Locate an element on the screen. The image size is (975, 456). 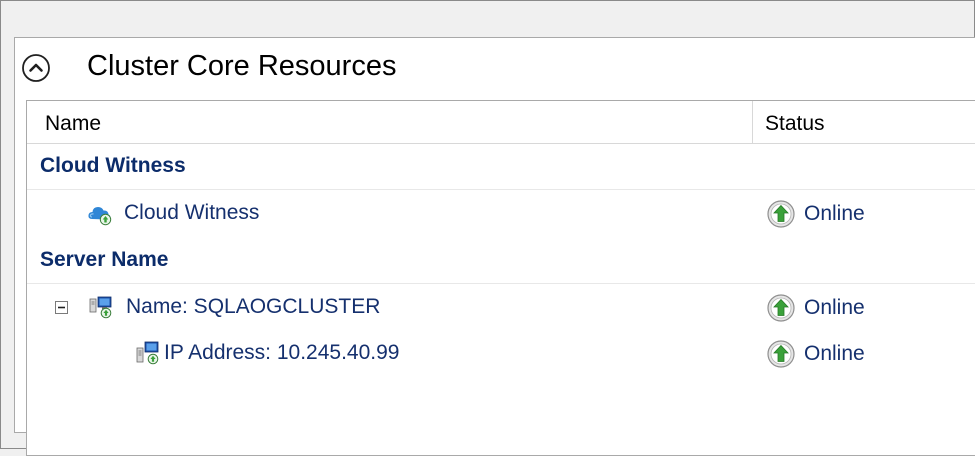
section-title: Cluster Core Resources is located at coordinates (242, 66).